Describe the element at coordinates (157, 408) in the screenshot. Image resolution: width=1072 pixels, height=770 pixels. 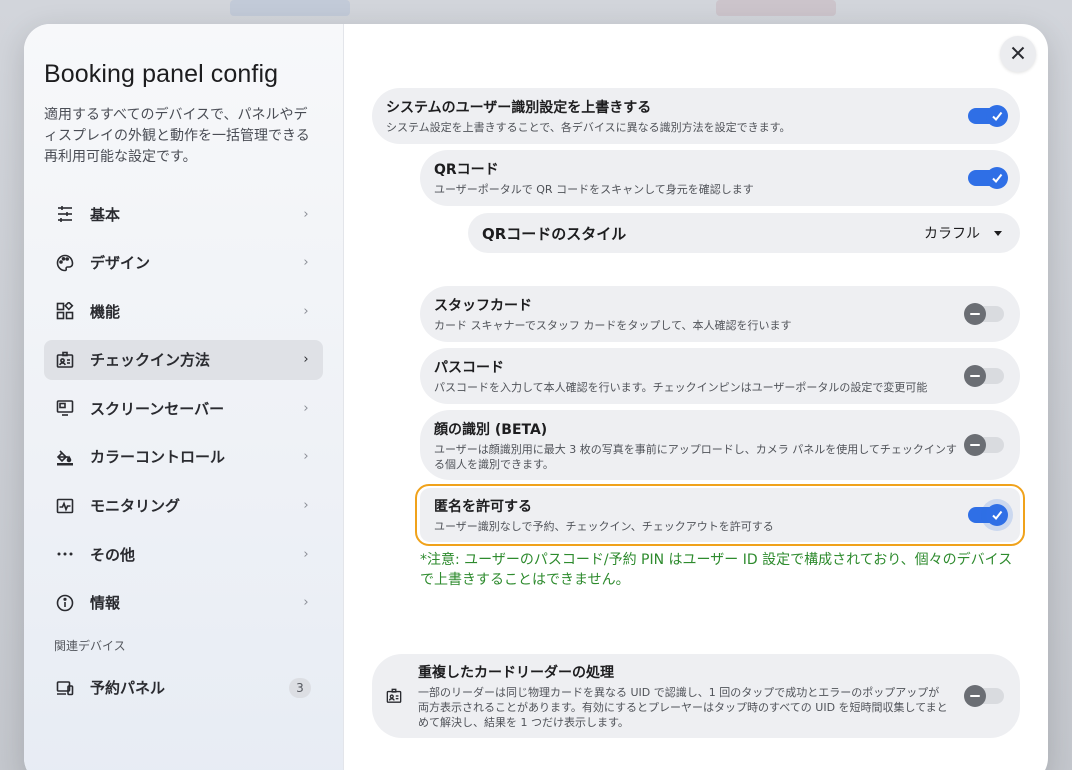
I see `sidebar-item-label: スクリーンセーバー` at that location.